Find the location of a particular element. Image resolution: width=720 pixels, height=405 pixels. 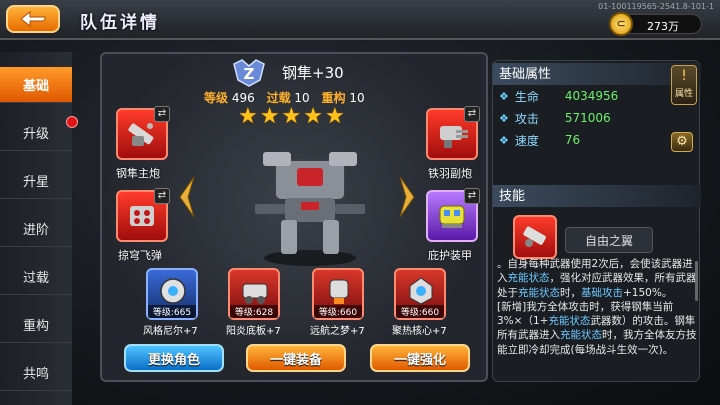

support-slot-4: 等级:660 is located at coordinates (420, 294).